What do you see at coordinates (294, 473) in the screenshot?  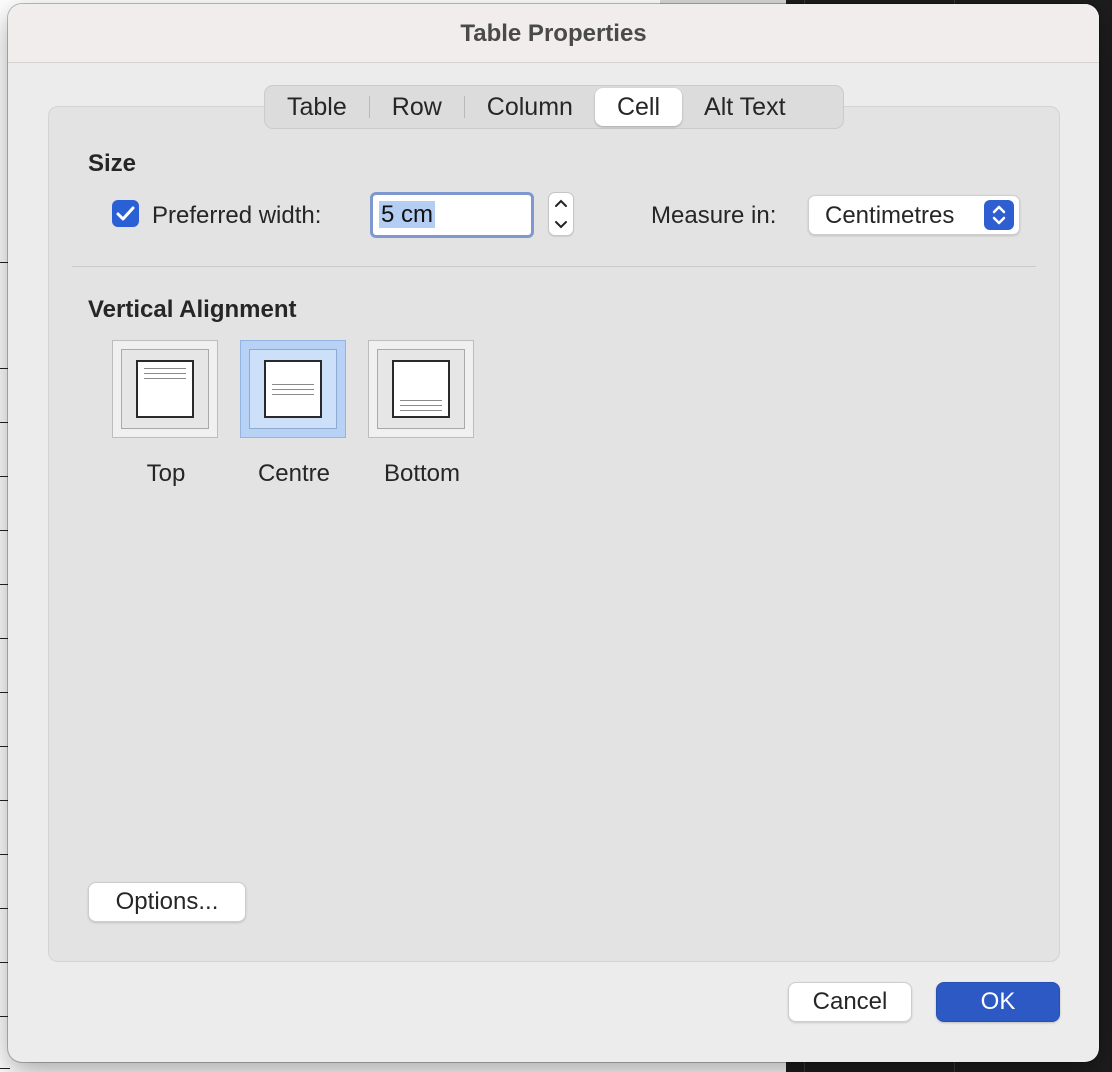 I see `align-centre-label: Centre` at bounding box center [294, 473].